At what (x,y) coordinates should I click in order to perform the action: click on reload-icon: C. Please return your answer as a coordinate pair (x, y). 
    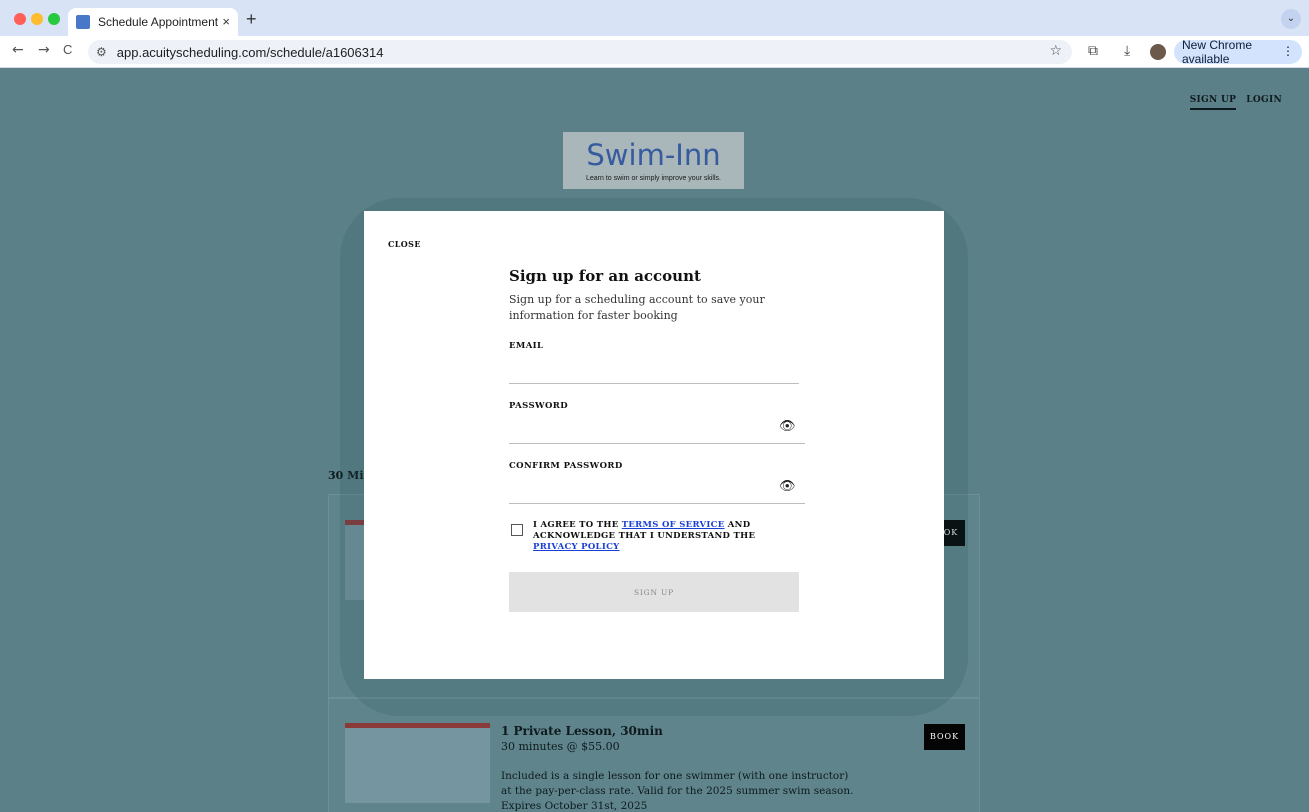
    Looking at the image, I should click on (67, 49).